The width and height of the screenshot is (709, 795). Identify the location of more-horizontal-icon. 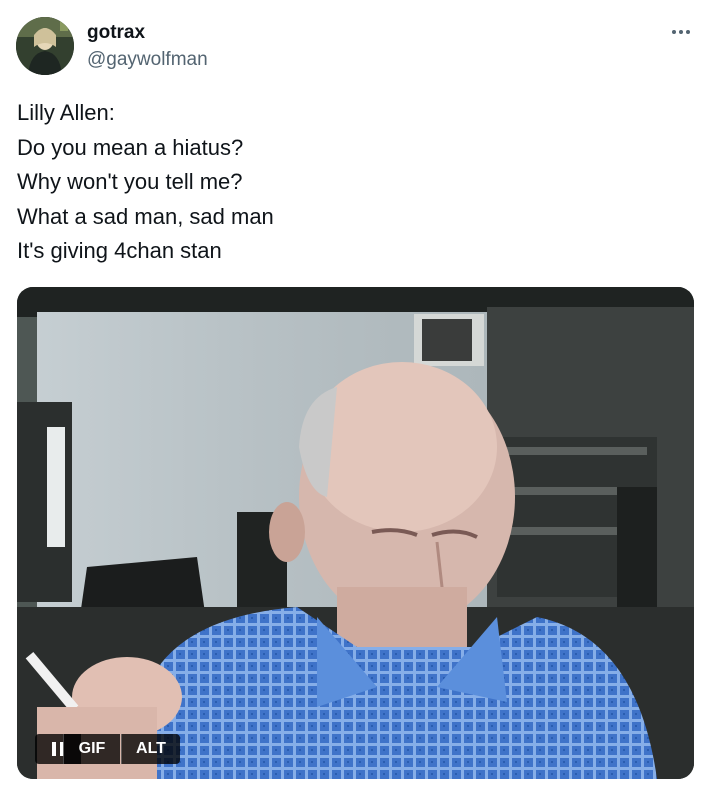
(674, 32).